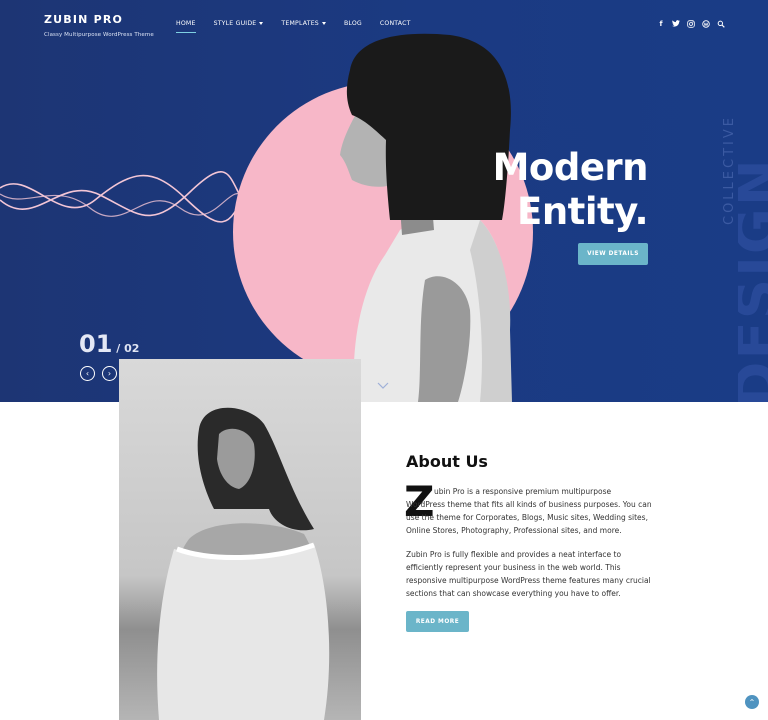 The height and width of the screenshot is (720, 768). I want to click on nav-item-blog: BLOG, so click(353, 23).